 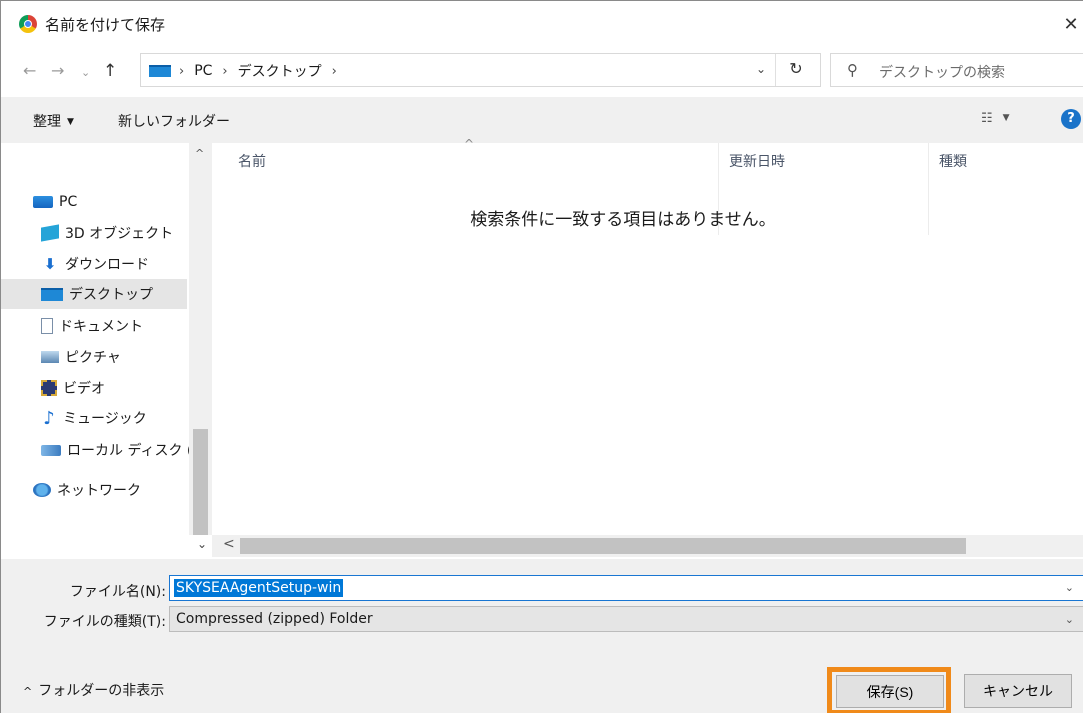 What do you see at coordinates (987, 118) in the screenshot?
I see `view-icon: ☷` at bounding box center [987, 118].